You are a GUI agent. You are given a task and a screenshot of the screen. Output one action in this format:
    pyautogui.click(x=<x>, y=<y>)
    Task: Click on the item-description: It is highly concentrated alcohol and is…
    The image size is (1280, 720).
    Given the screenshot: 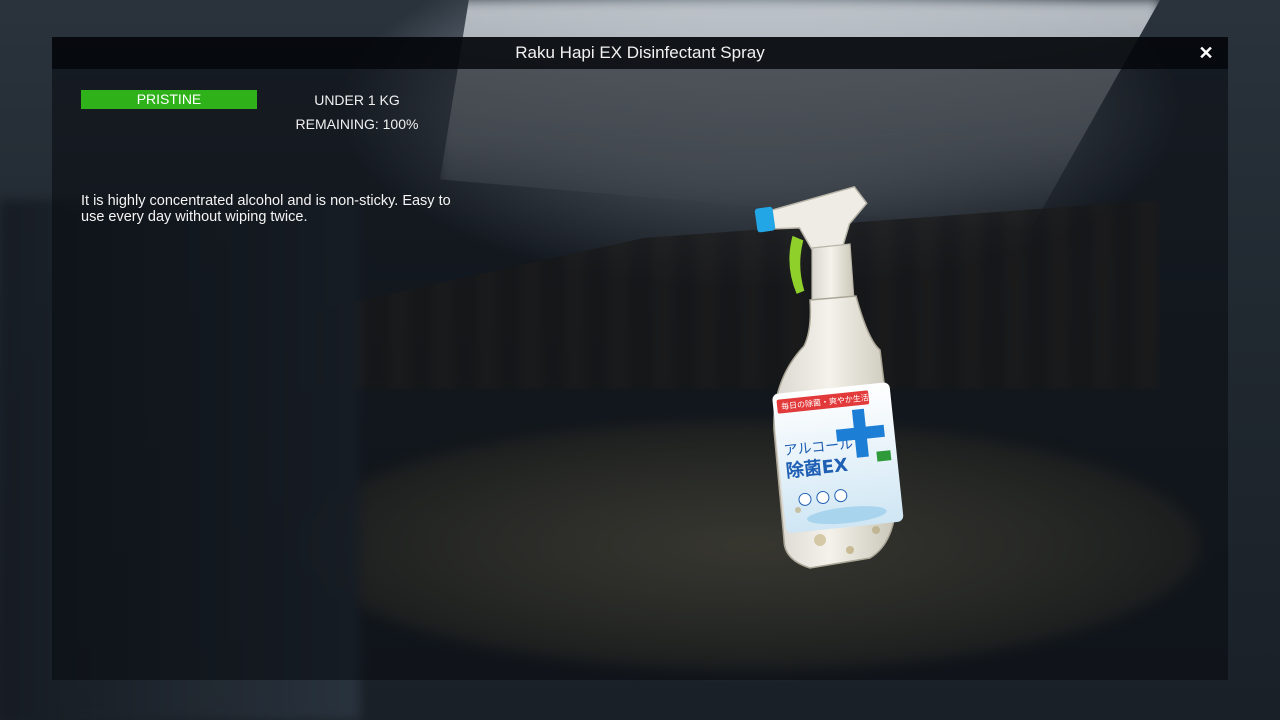 What is the action you would take?
    pyautogui.click(x=266, y=209)
    